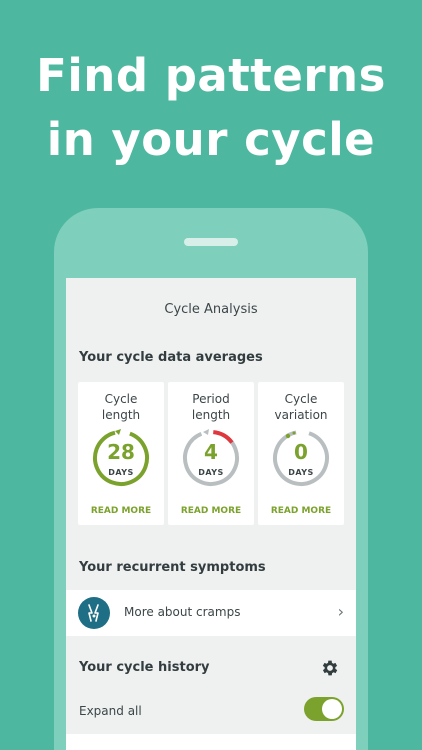  What do you see at coordinates (94, 613) in the screenshot?
I see `cramps-lightning-icon` at bounding box center [94, 613].